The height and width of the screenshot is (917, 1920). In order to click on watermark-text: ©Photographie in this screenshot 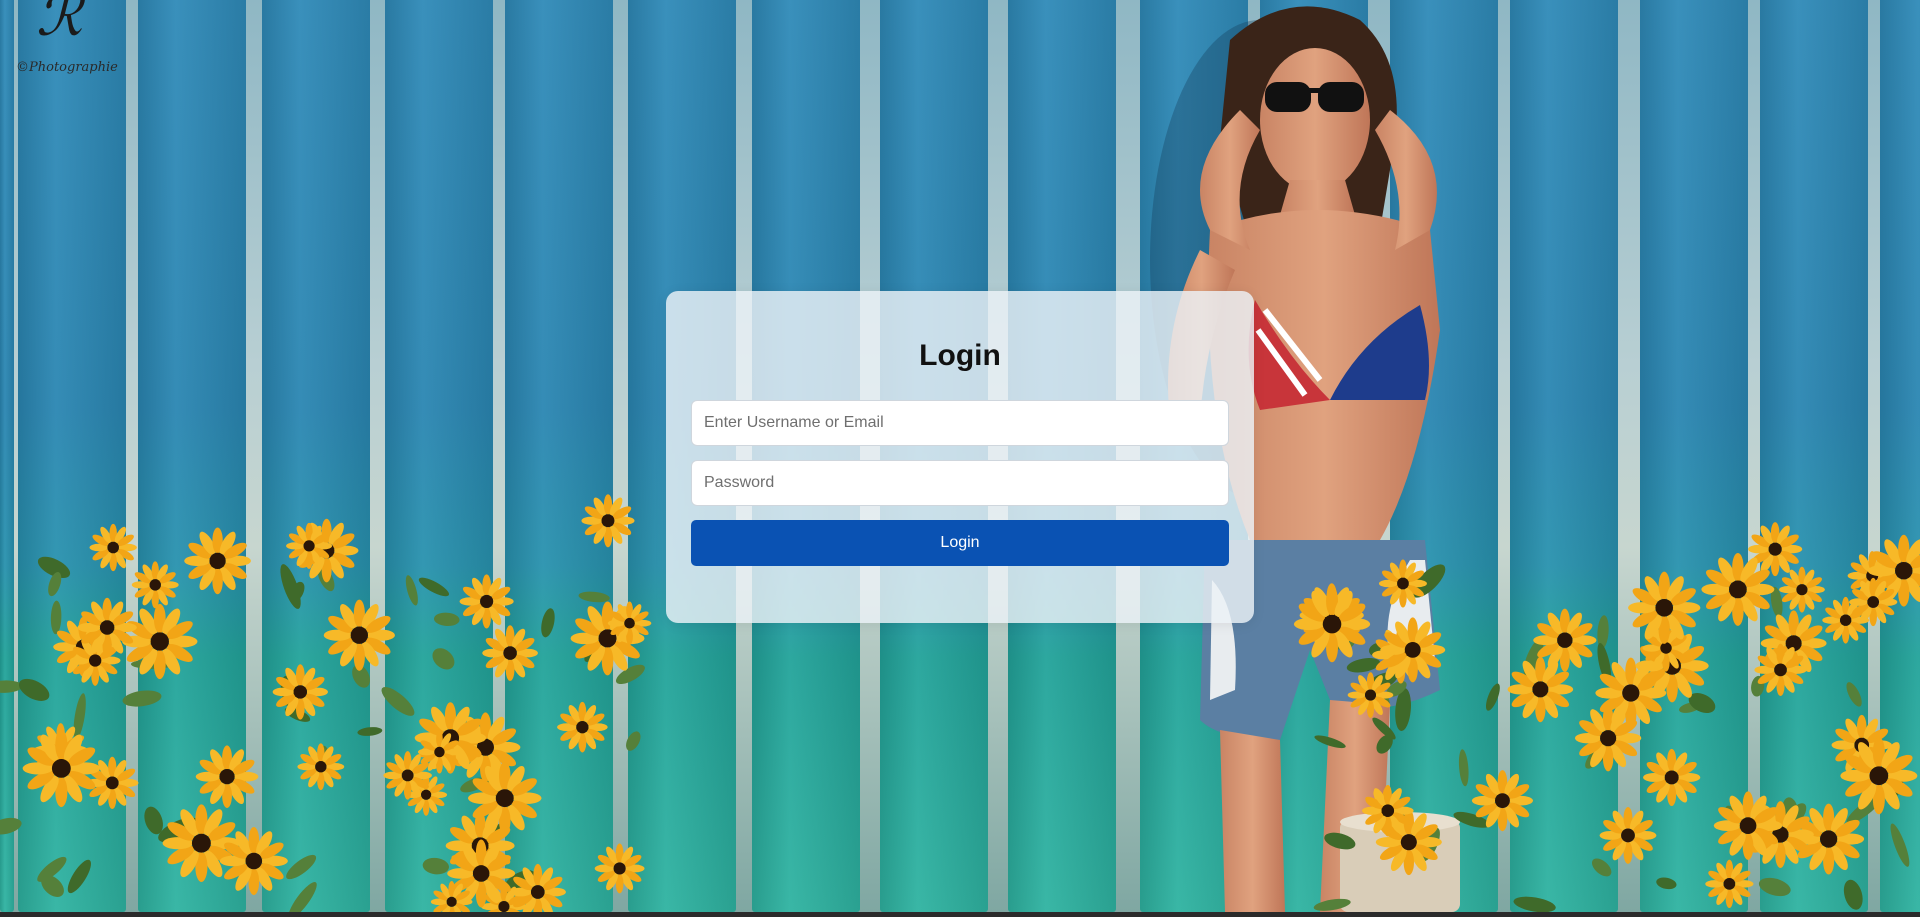, I will do `click(67, 67)`.